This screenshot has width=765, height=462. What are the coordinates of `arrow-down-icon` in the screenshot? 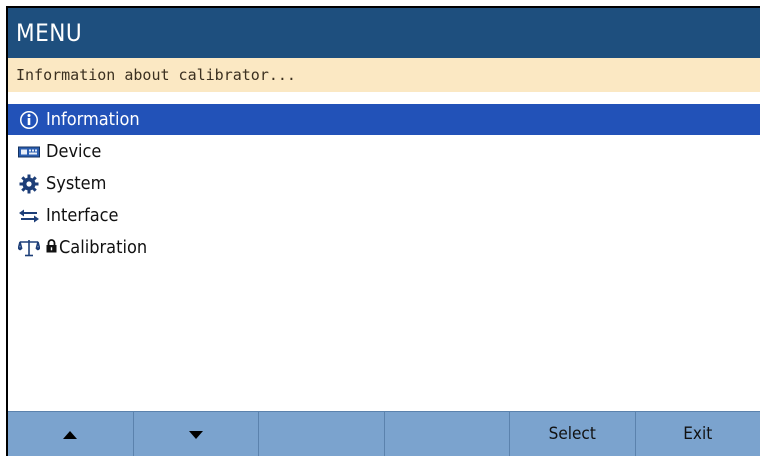 It's located at (195, 434).